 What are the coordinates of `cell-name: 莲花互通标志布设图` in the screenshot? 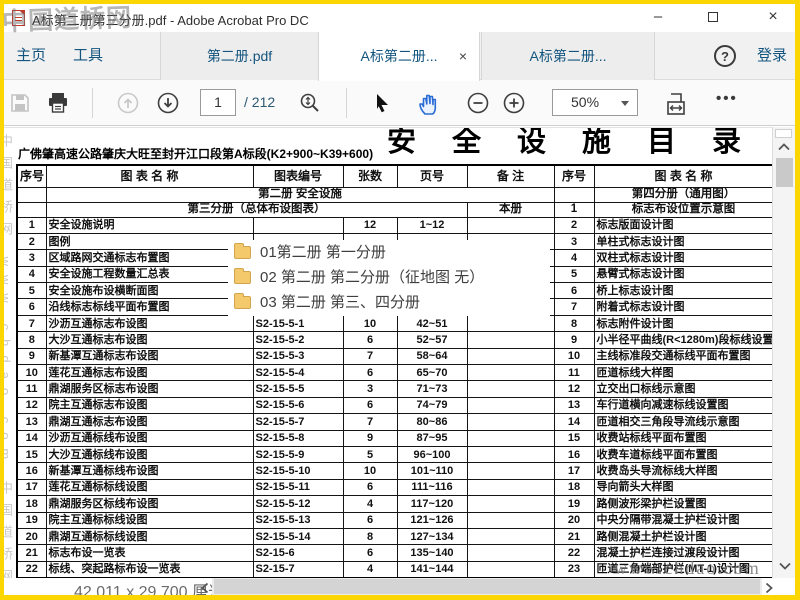 It's located at (149, 373).